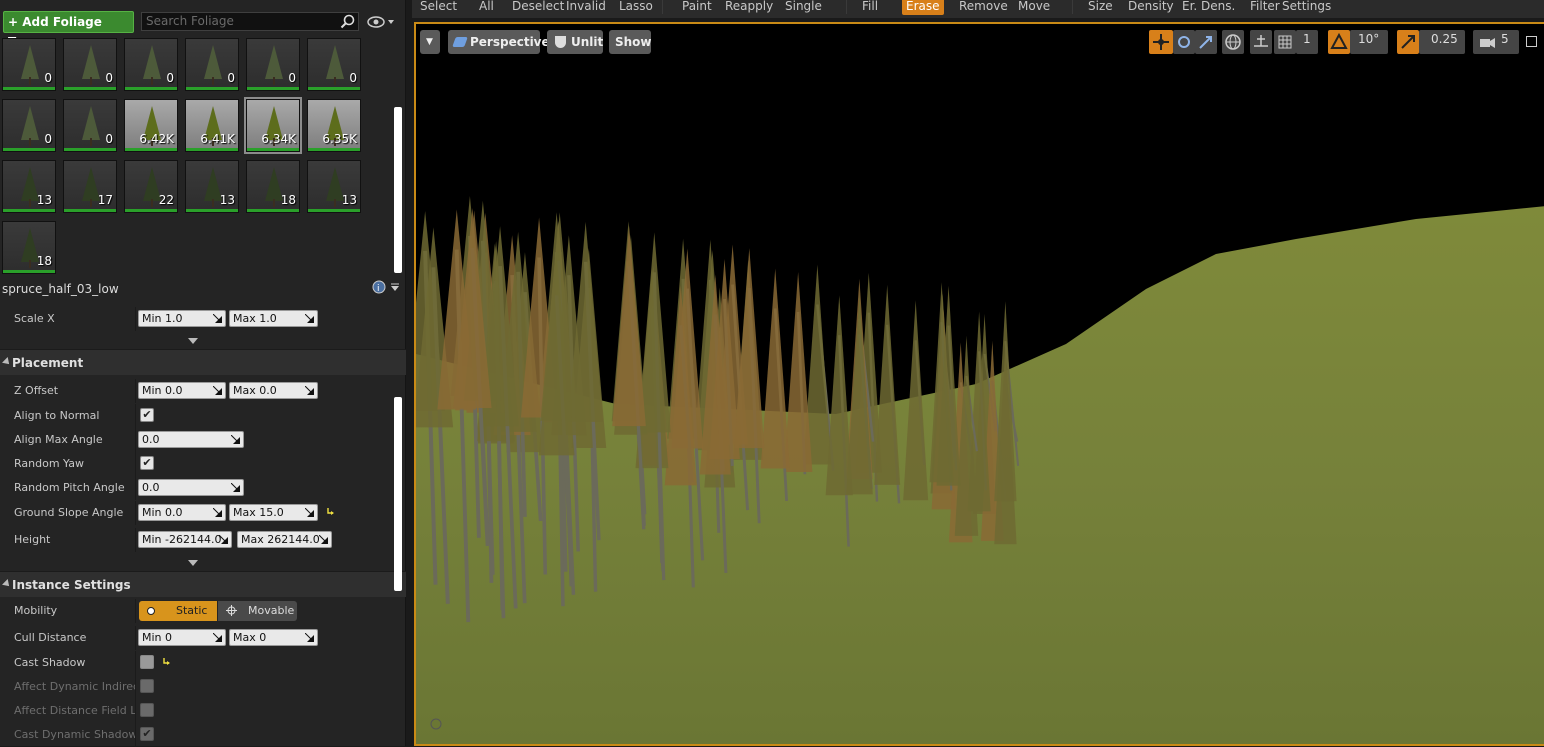 This screenshot has width=1544, height=747. Describe the element at coordinates (630, 42) in the screenshot. I see `show-flags-button: Show` at that location.